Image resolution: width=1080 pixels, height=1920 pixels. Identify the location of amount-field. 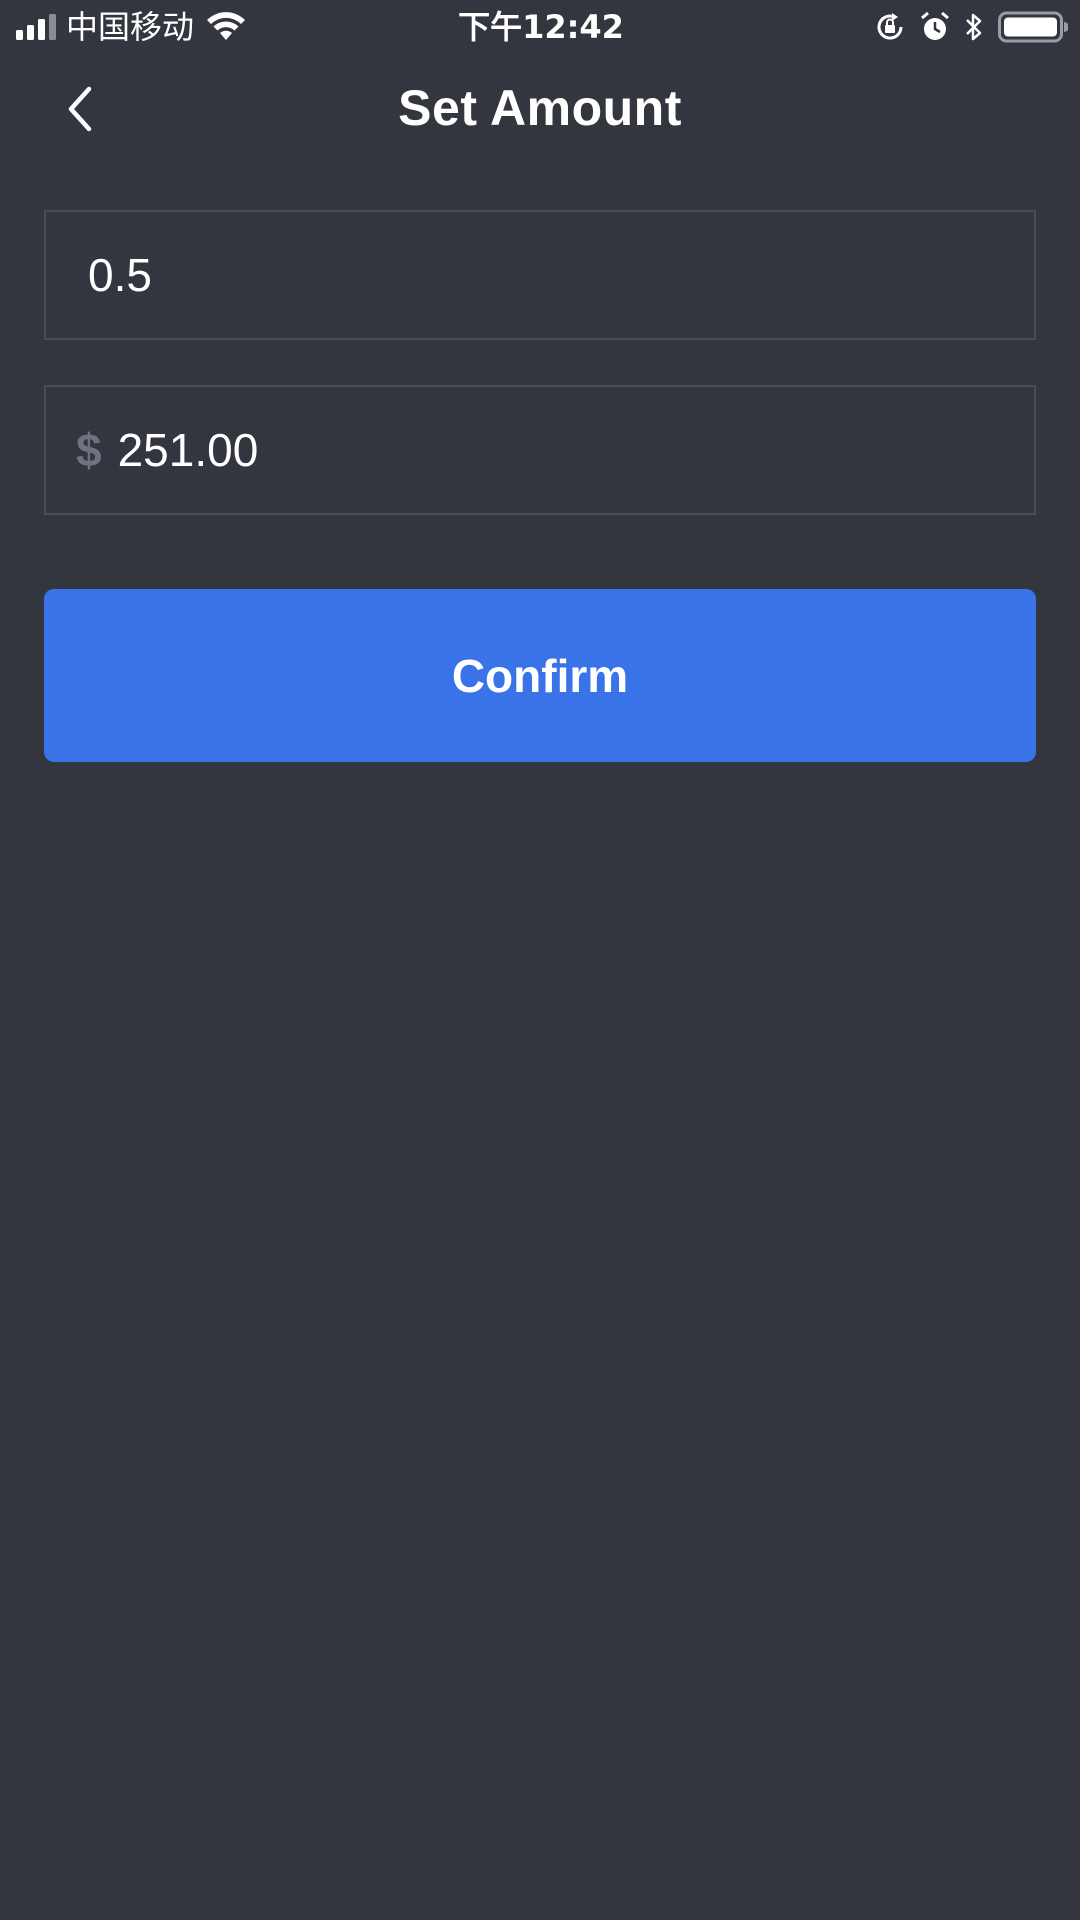
(540, 275).